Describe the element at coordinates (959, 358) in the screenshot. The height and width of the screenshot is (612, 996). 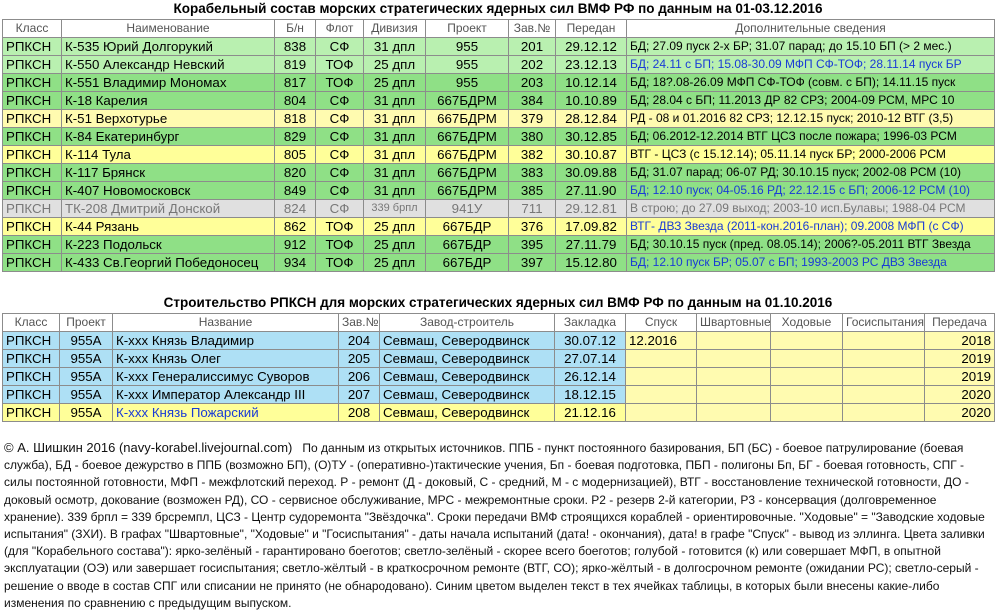
I see `delivery-cell: 2019` at that location.